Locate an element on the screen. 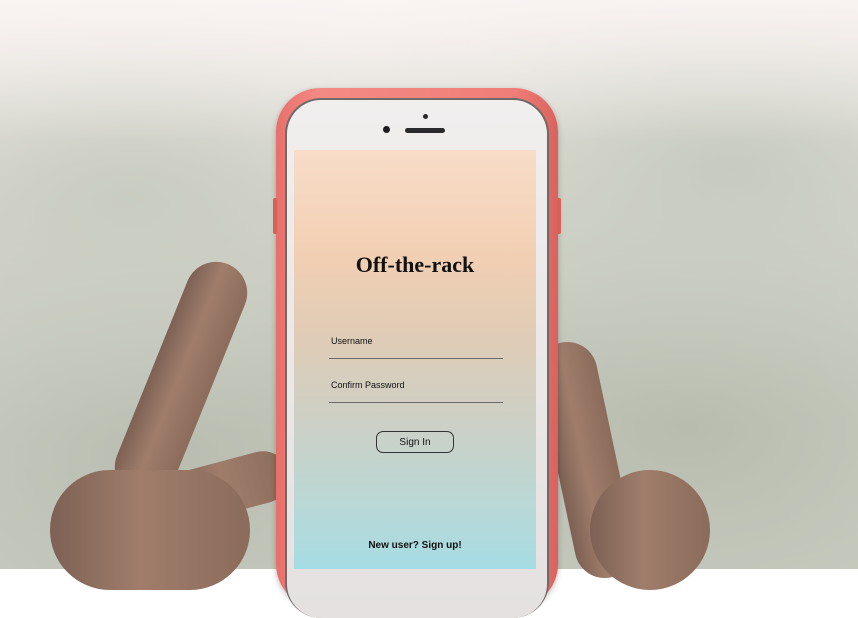 Image resolution: width=858 pixels, height=618 pixels. username-underline is located at coordinates (416, 358).